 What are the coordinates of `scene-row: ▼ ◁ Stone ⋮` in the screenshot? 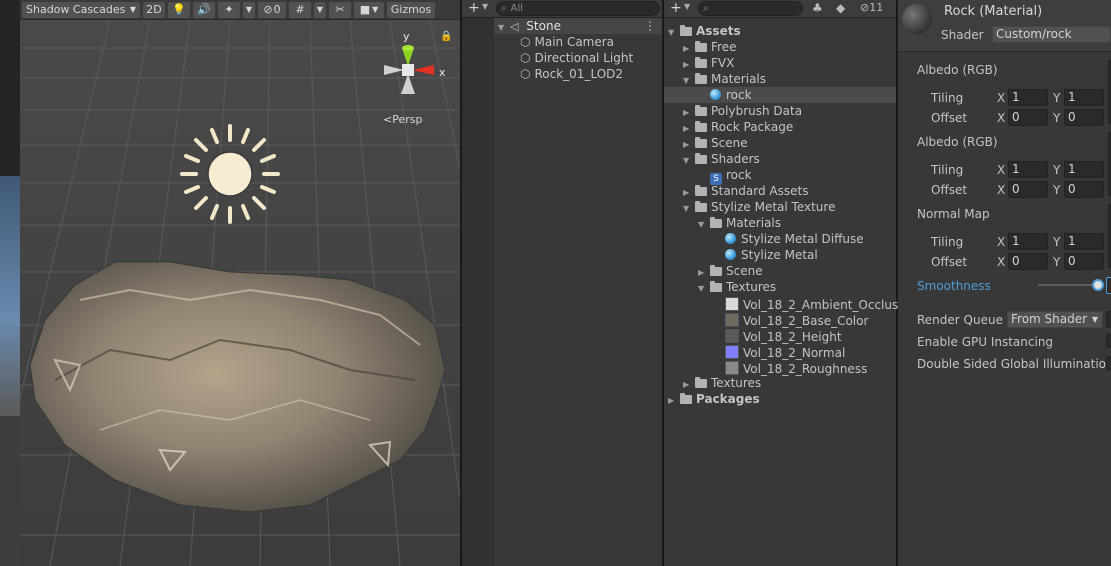 It's located at (578, 26).